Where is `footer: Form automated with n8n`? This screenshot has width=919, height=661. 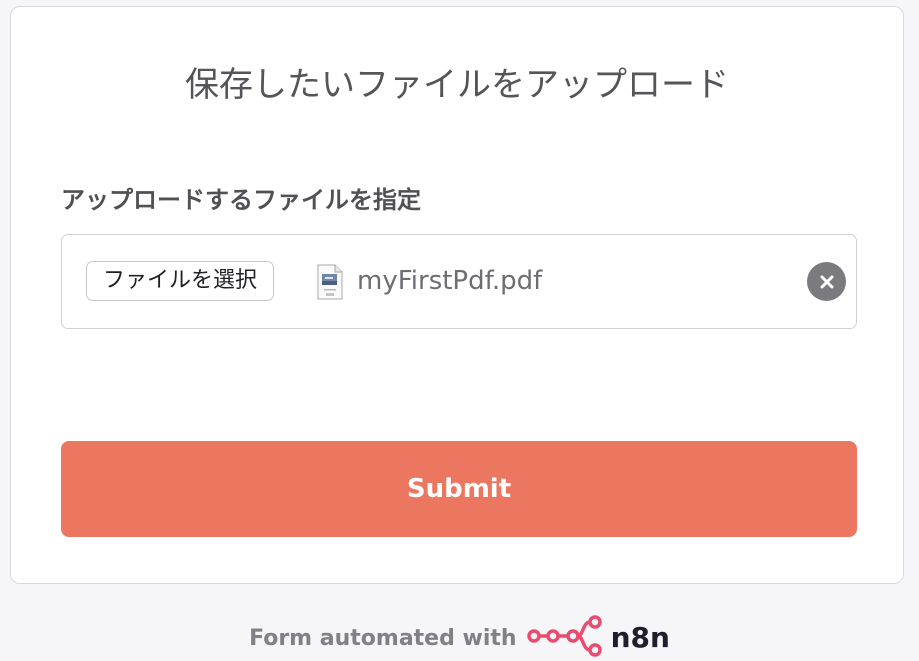 footer: Form automated with n8n is located at coordinates (459, 637).